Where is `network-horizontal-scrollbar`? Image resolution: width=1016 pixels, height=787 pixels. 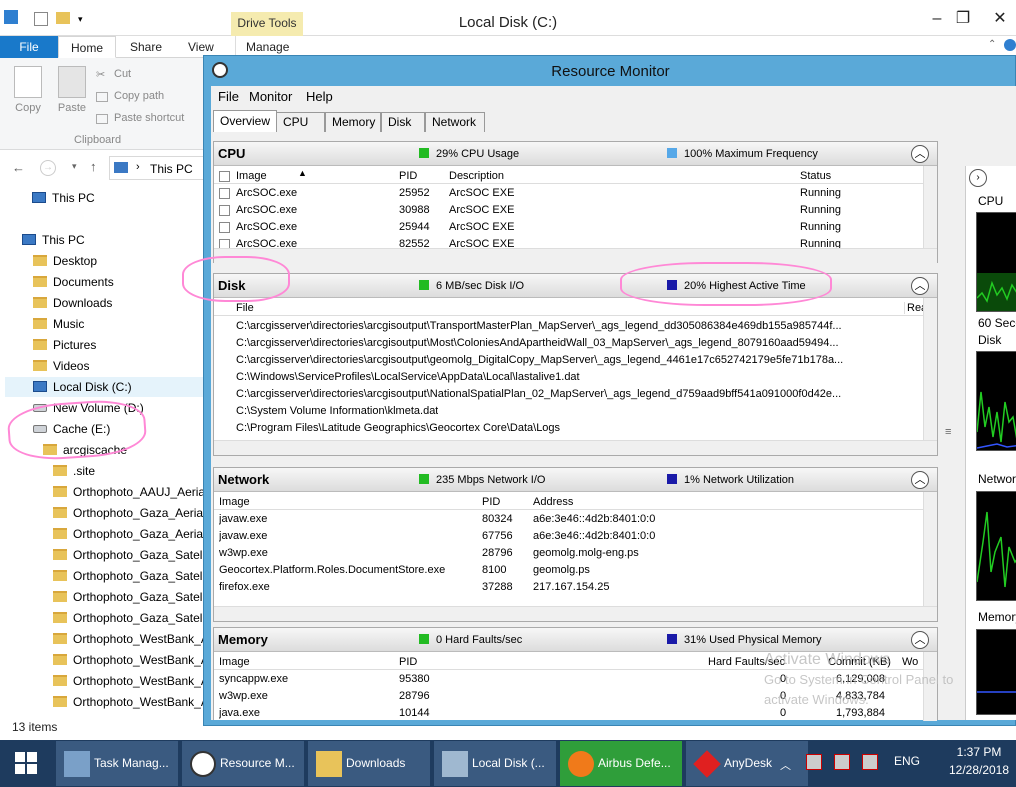
network-horizontal-scrollbar is located at coordinates (575, 613).